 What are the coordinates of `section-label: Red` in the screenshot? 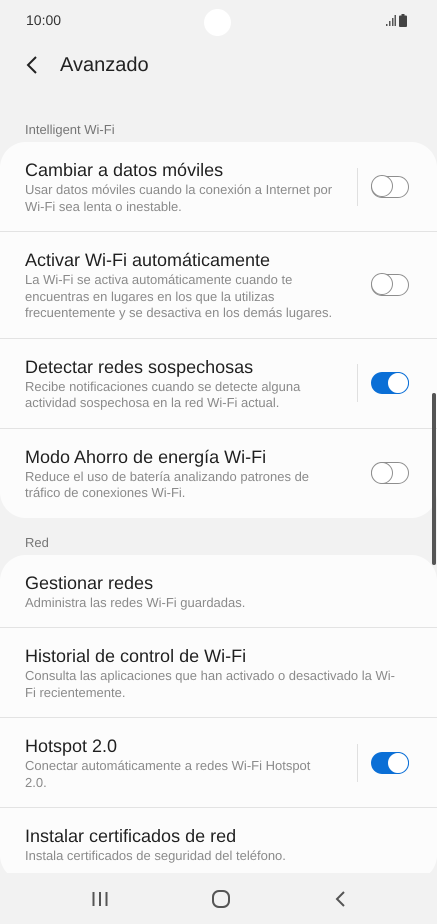 It's located at (37, 543).